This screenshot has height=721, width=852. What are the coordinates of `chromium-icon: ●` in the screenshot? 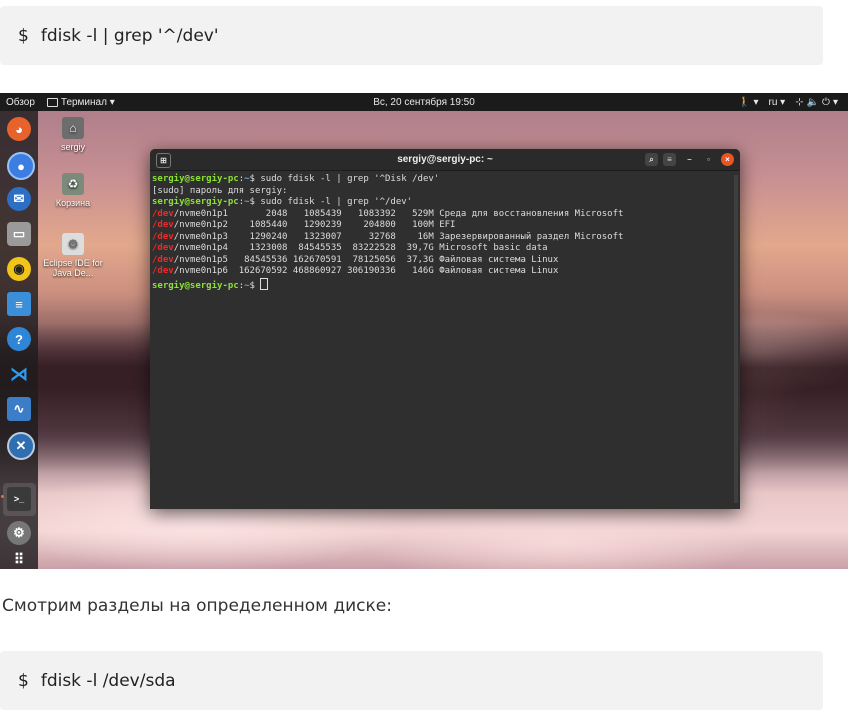 It's located at (21, 166).